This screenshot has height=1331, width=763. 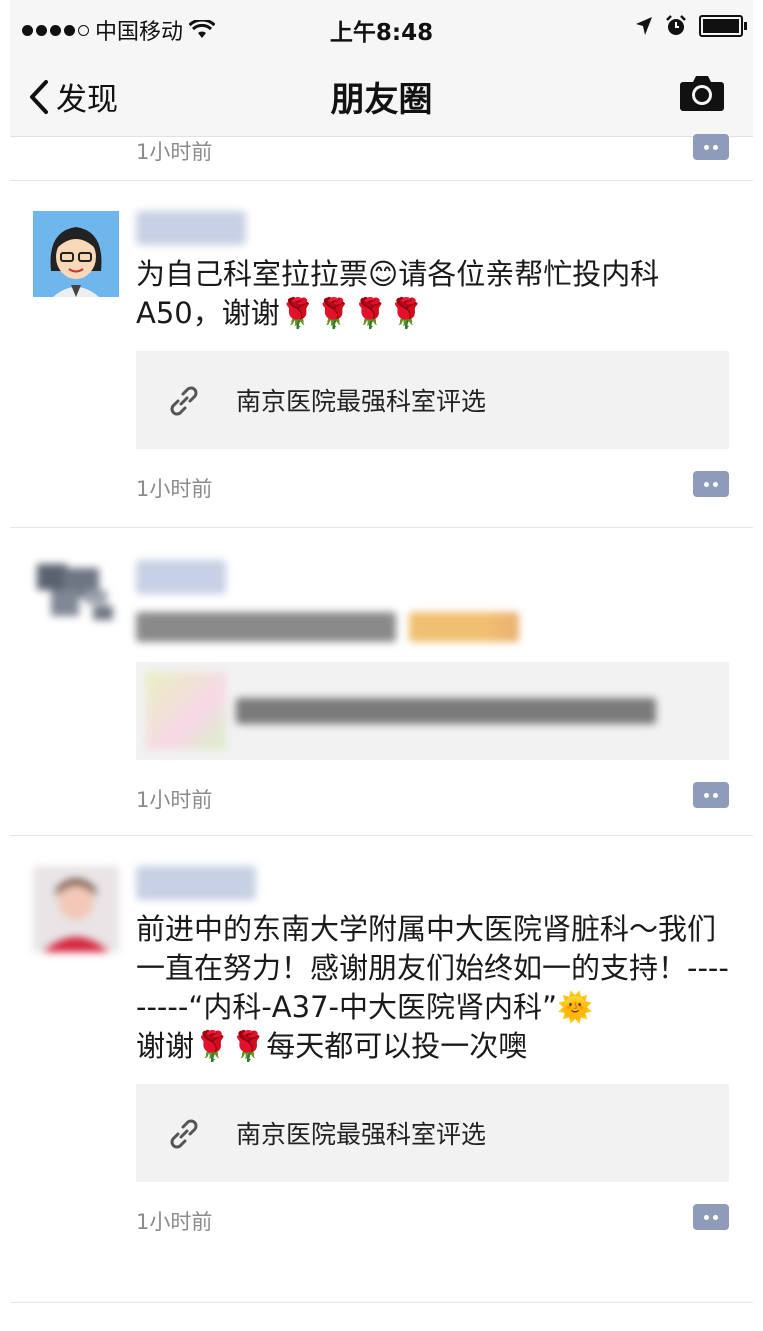 I want to click on link-card, so click(x=432, y=711).